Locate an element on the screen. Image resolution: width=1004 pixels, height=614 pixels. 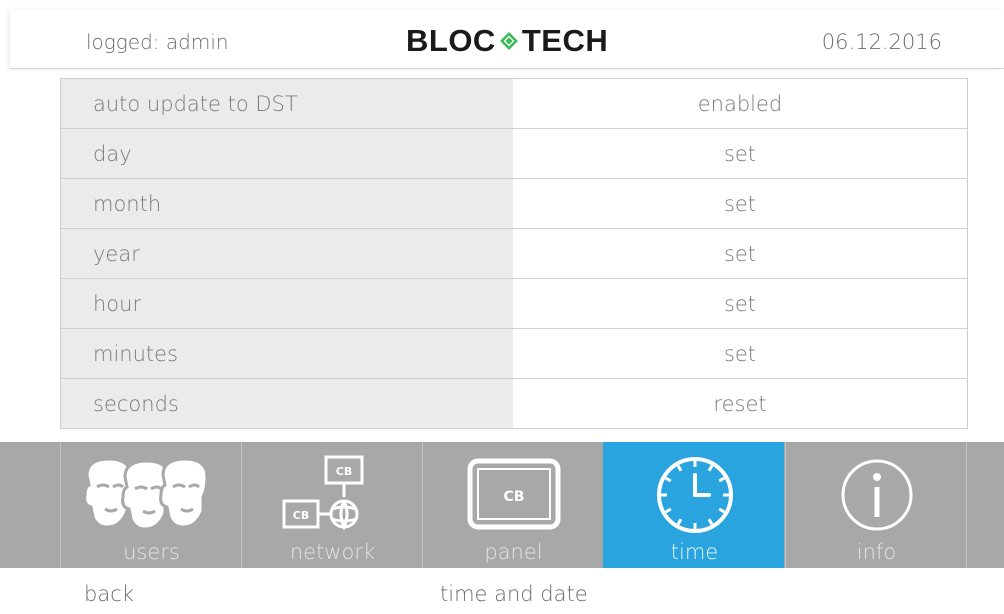
nav-label: users is located at coordinates (151, 552).